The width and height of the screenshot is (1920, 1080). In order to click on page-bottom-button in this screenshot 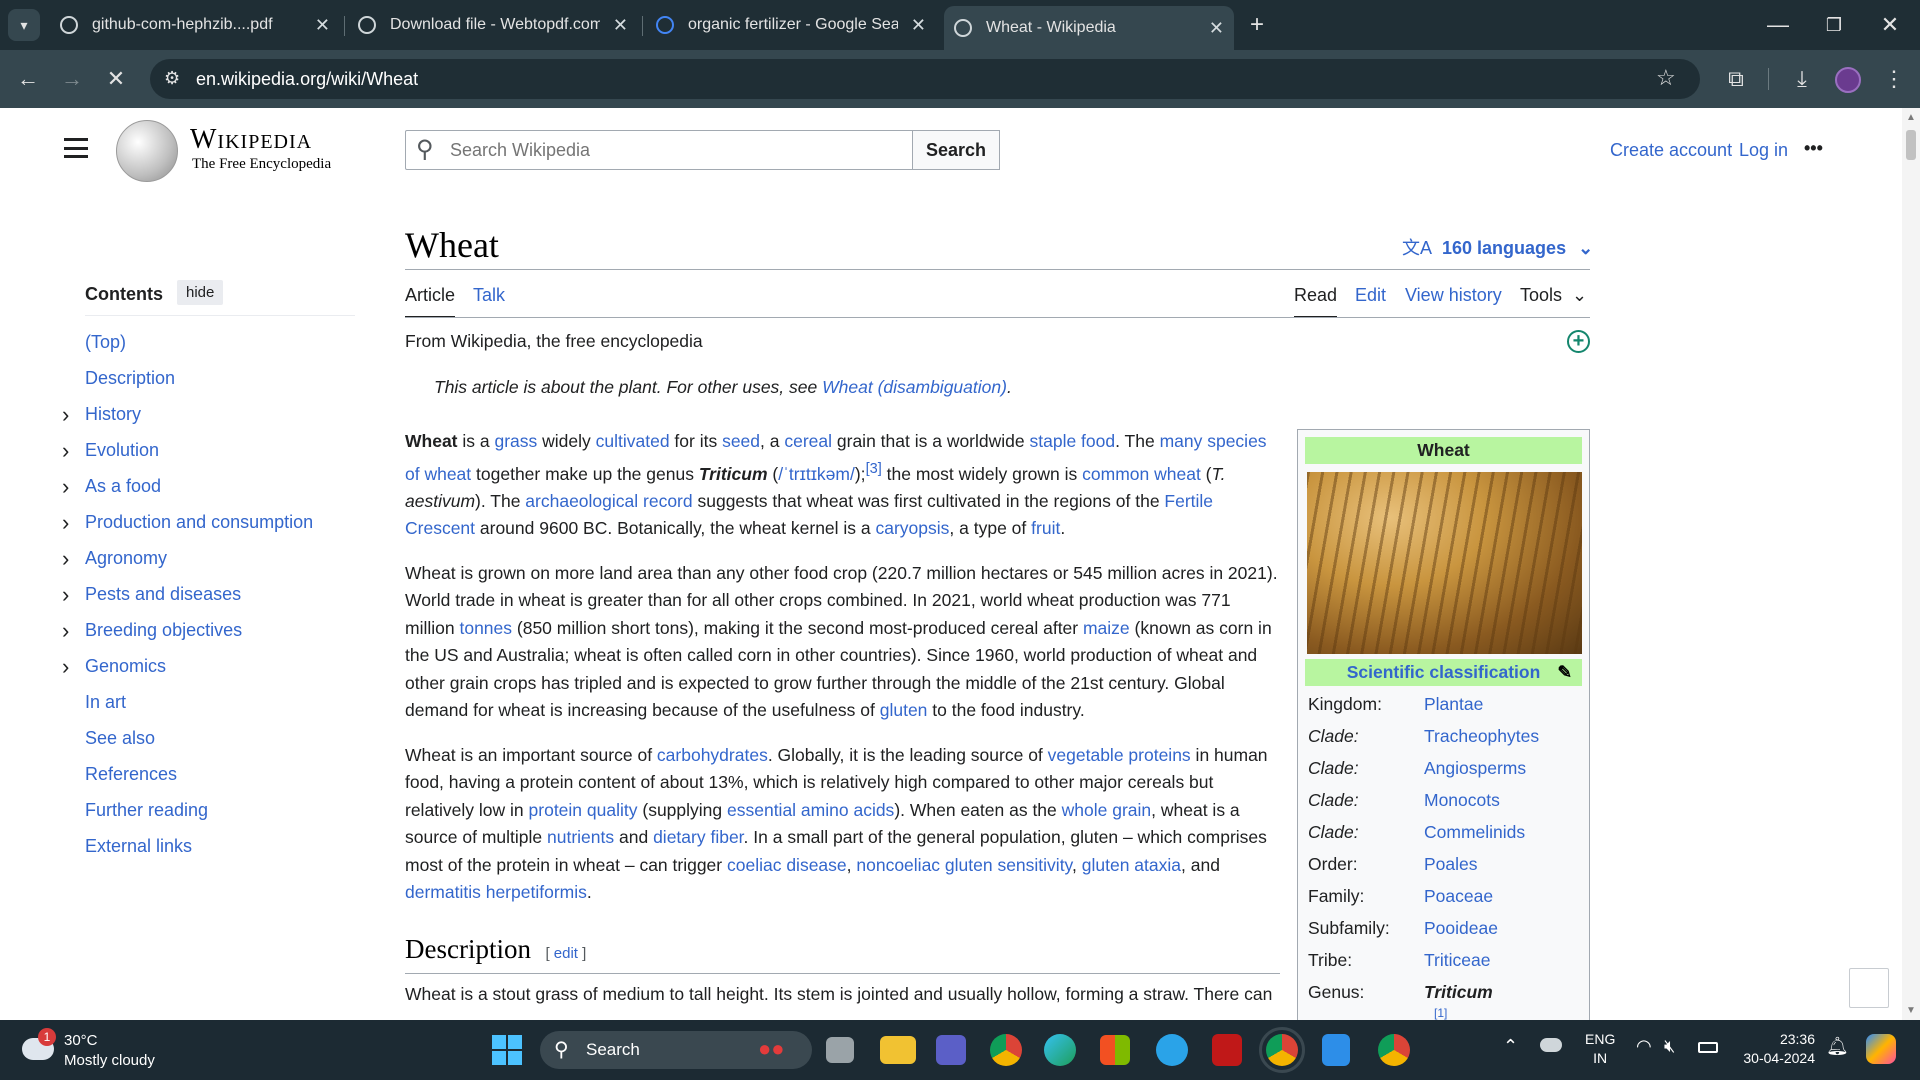, I will do `click(1869, 988)`.